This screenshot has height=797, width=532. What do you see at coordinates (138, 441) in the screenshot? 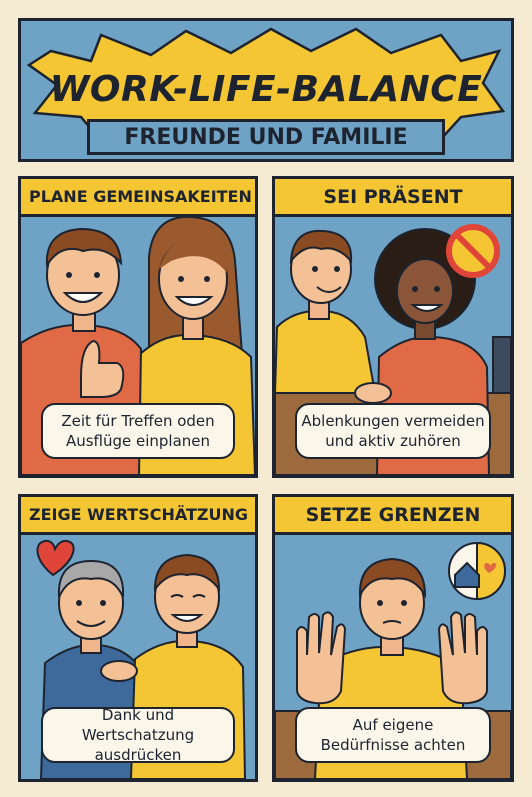
I see `caption-line-2: Ausflüge einplanen` at bounding box center [138, 441].